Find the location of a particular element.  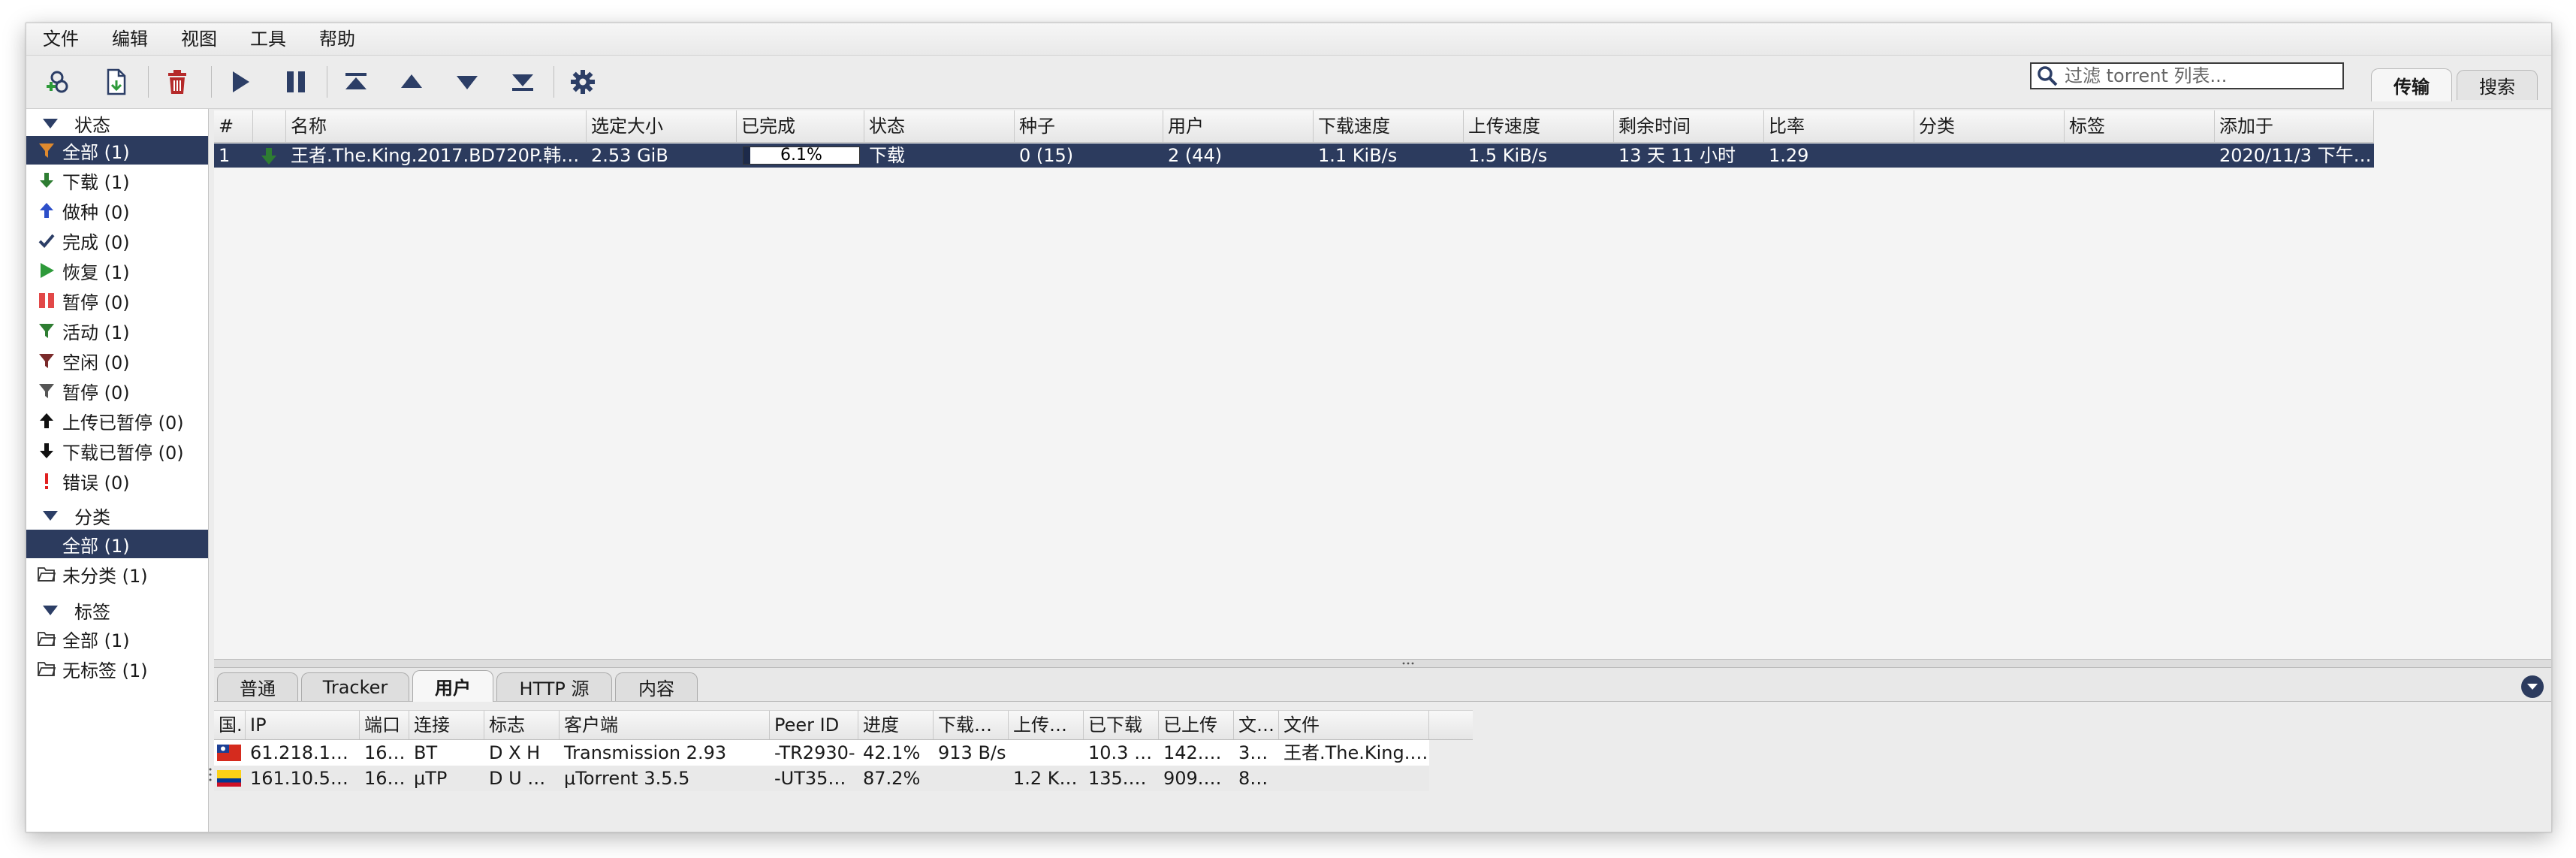

sidebar-item-seeding: 做种 (0) is located at coordinates (117, 210).